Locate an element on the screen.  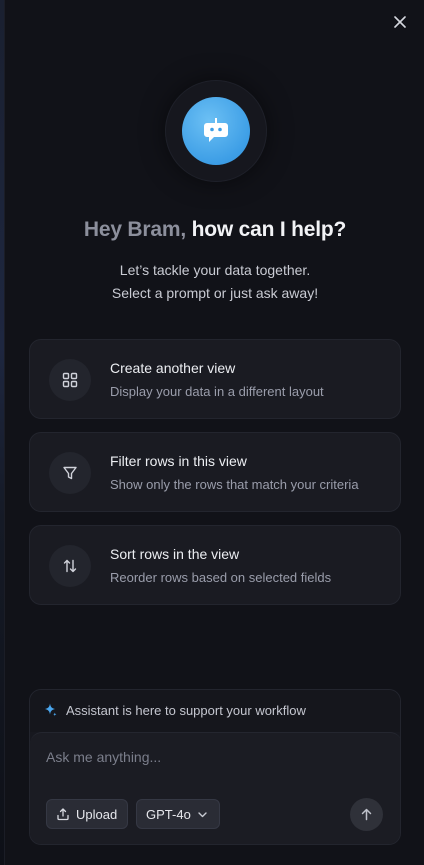
send-button is located at coordinates (366, 814).